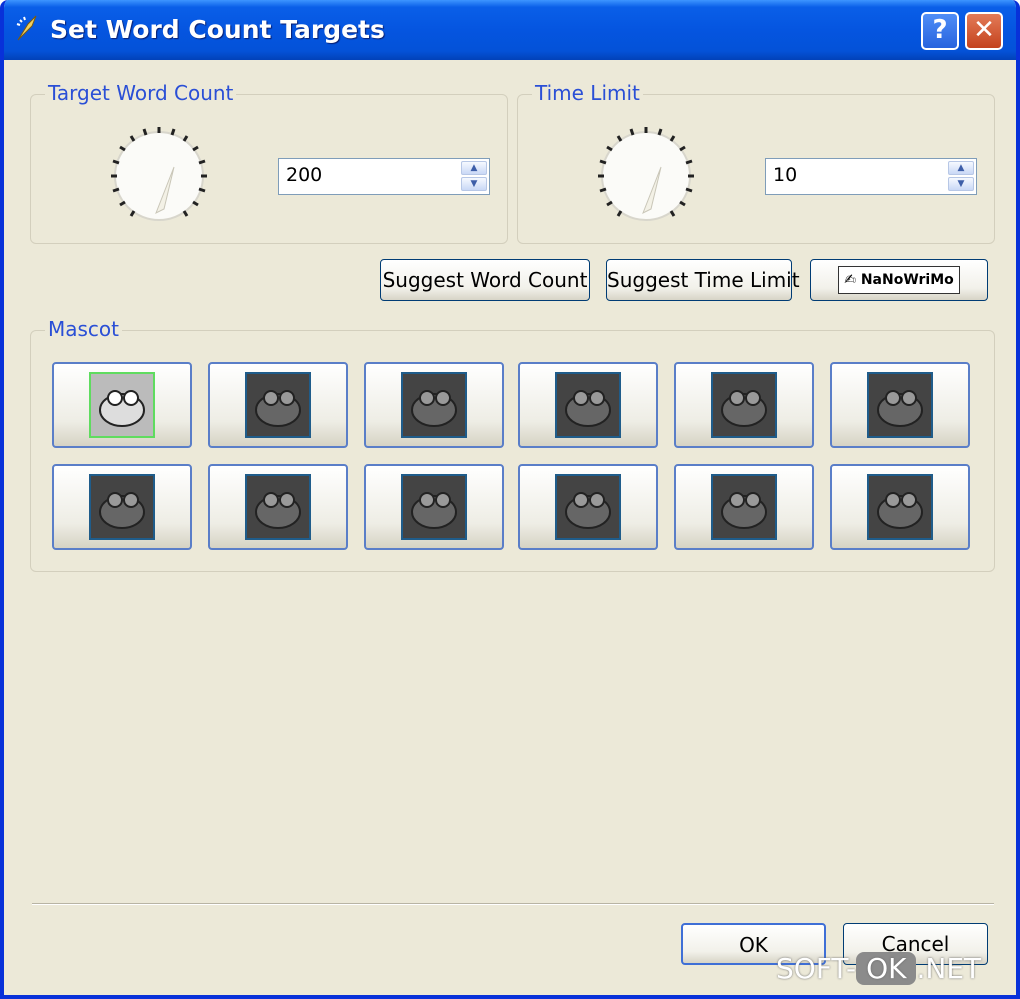  What do you see at coordinates (159, 176) in the screenshot?
I see `word-count-dial` at bounding box center [159, 176].